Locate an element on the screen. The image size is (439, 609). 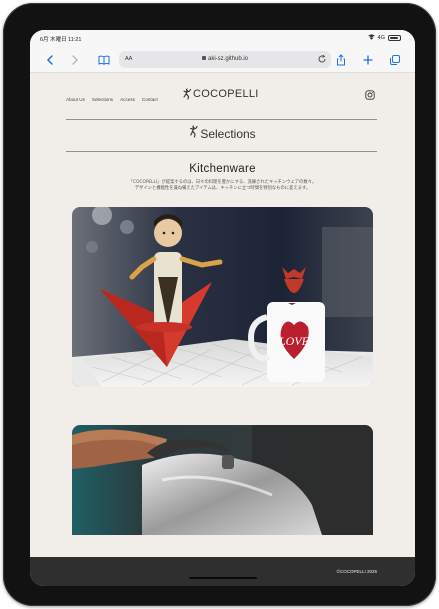
status-time: 6月 木曜日 11:21 is located at coordinates (61, 40).